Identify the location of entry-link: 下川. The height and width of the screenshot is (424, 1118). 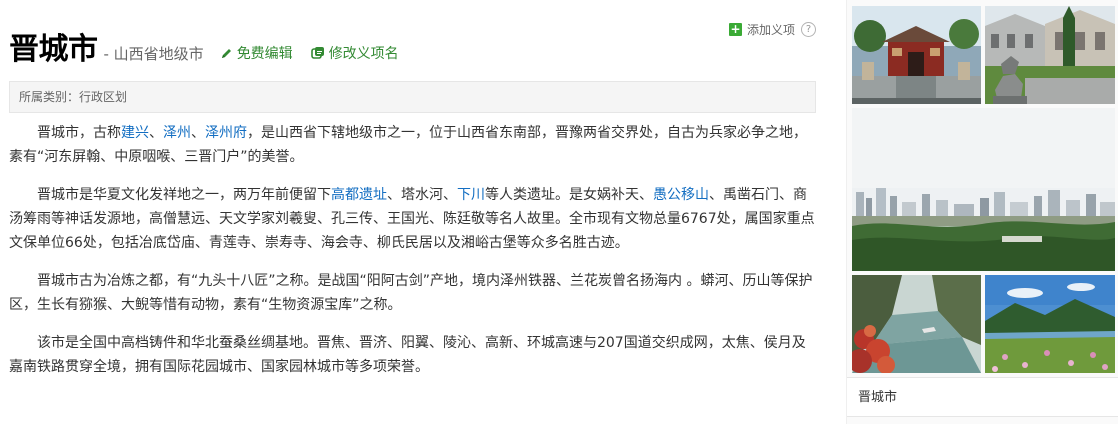
(471, 195).